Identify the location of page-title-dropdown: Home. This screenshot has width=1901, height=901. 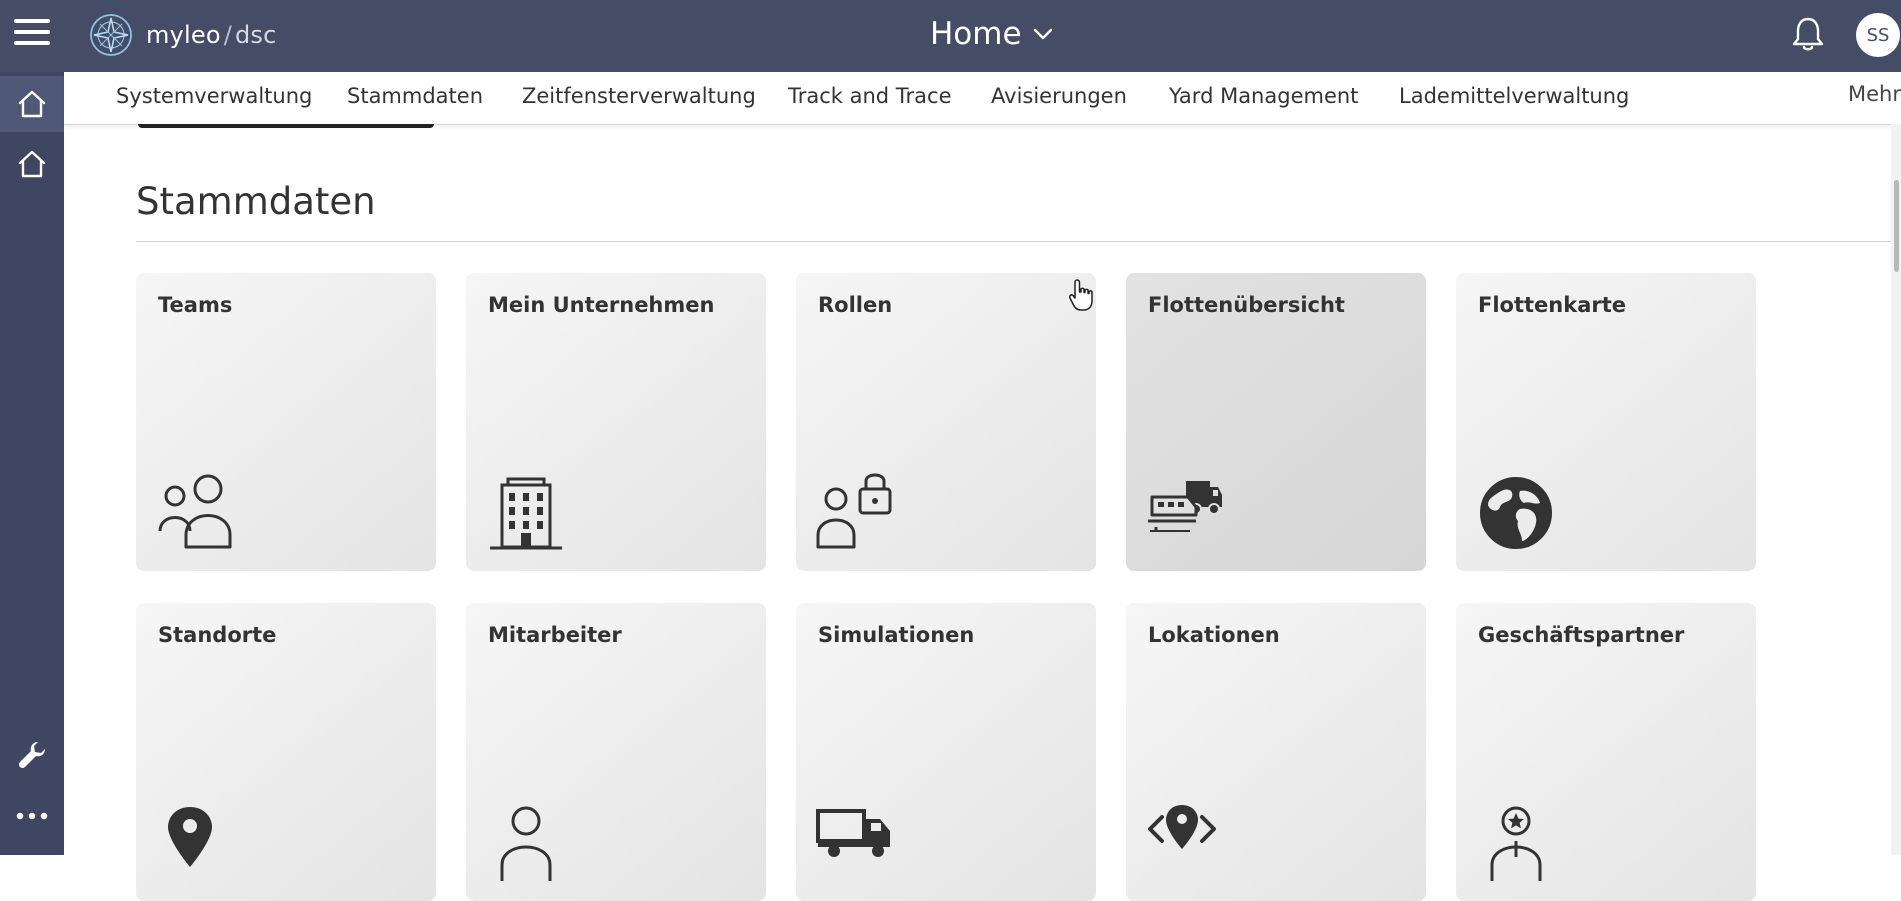
(992, 34).